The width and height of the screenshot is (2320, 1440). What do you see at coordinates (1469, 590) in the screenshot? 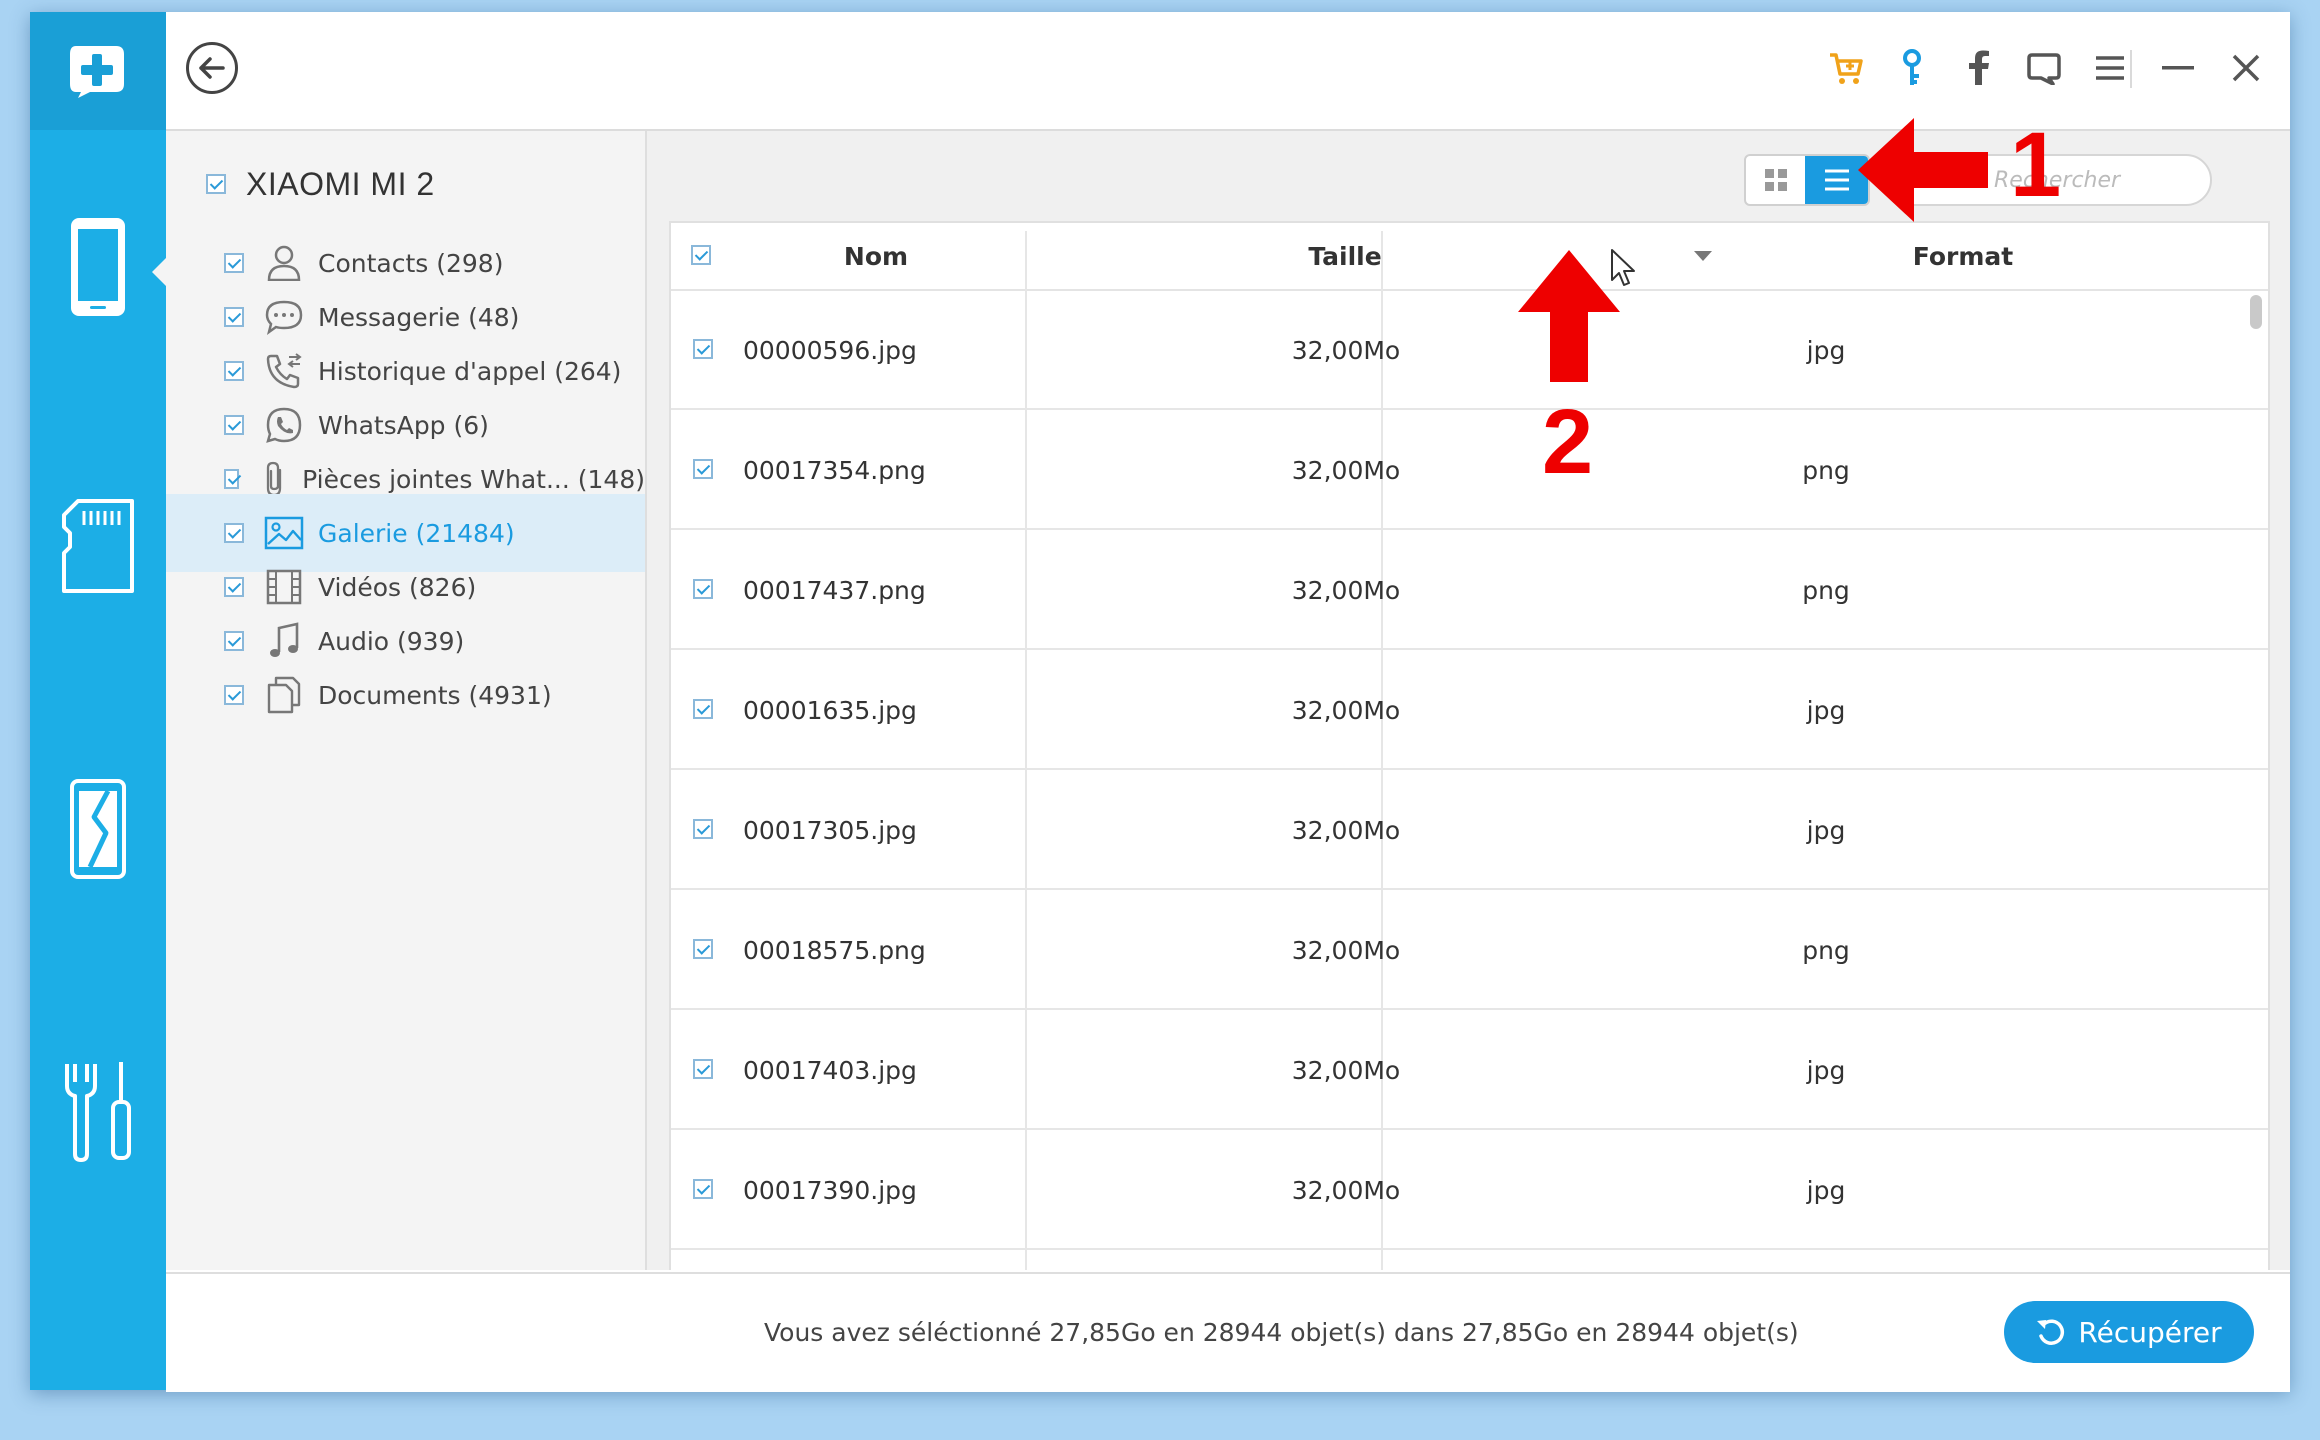
I see `table-row: 00017437.png 32,00Mo png` at bounding box center [1469, 590].